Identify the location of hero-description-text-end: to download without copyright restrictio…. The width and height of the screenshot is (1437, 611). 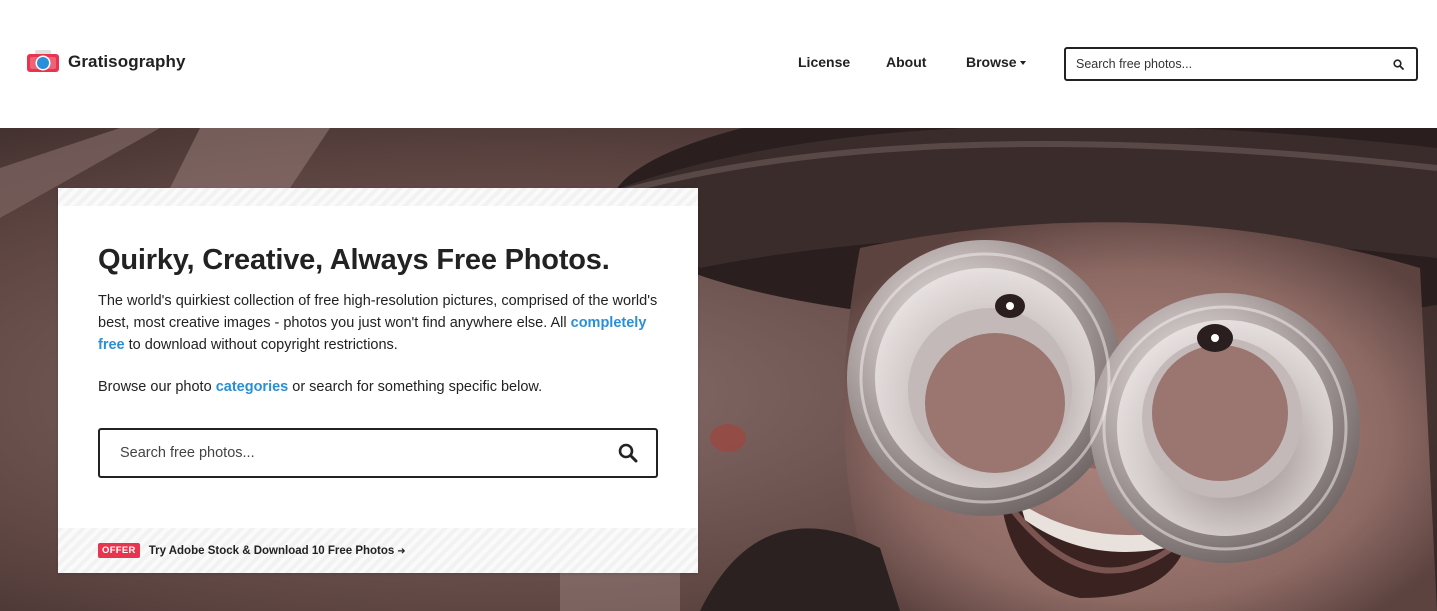
(261, 345).